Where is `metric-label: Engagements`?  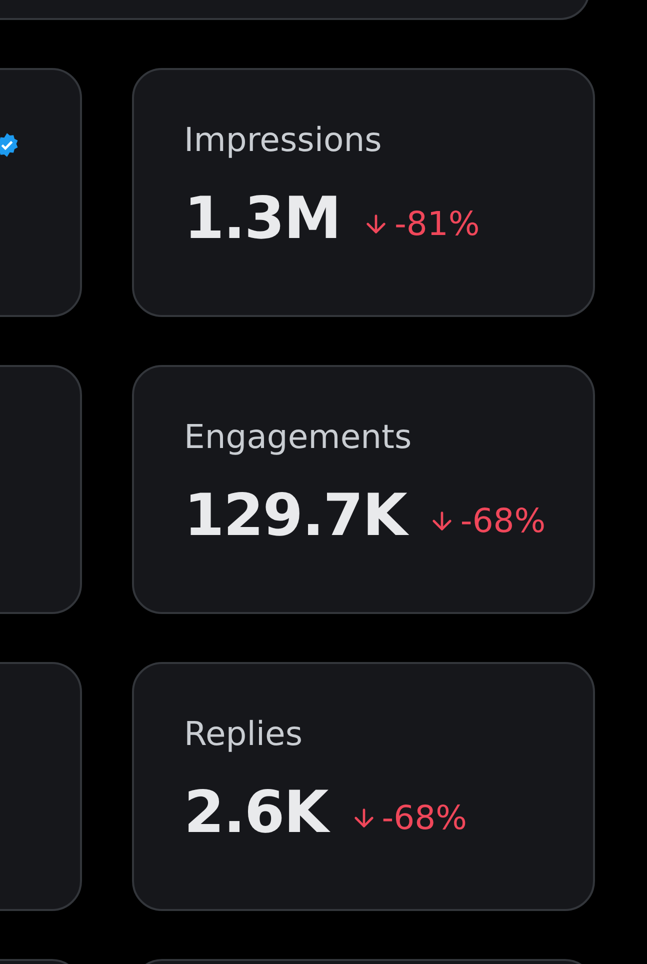
metric-label: Engagements is located at coordinates (298, 437).